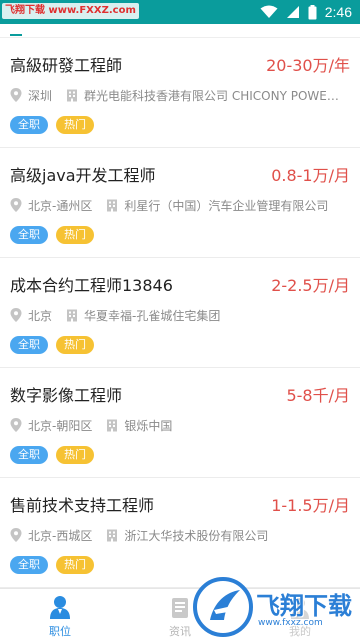  I want to click on signal-icon, so click(292, 12).